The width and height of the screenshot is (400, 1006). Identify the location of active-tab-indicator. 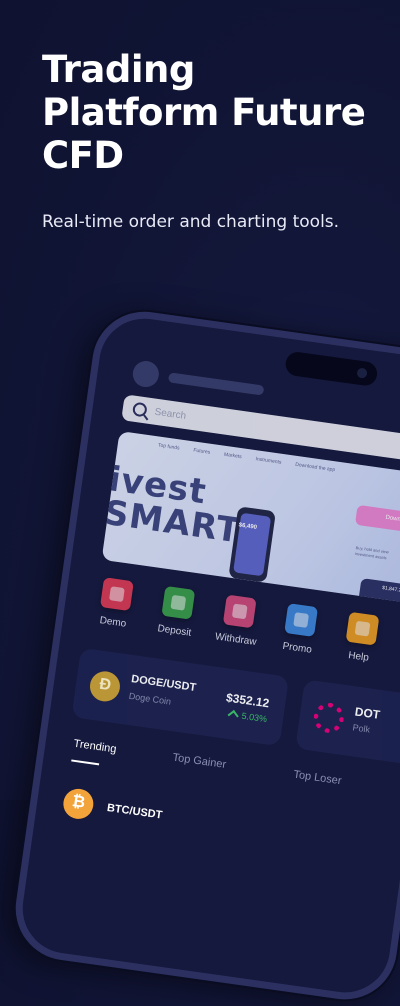
(85, 762).